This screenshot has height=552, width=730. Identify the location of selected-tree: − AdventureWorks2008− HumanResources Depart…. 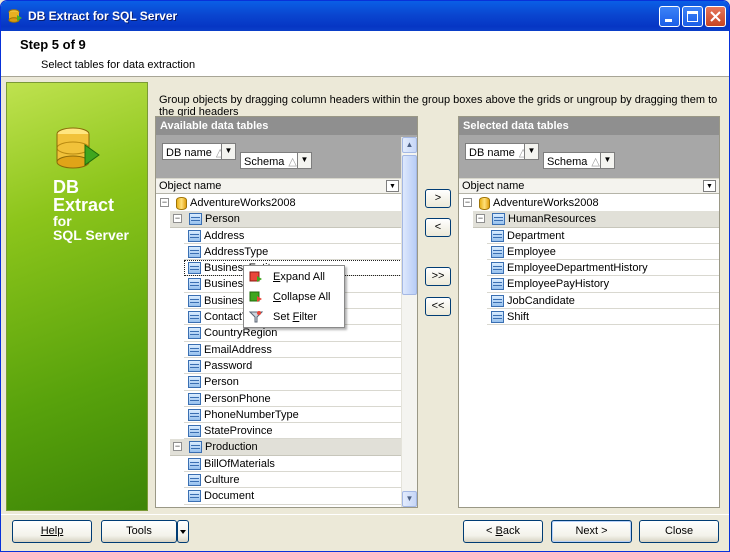
(589, 260).